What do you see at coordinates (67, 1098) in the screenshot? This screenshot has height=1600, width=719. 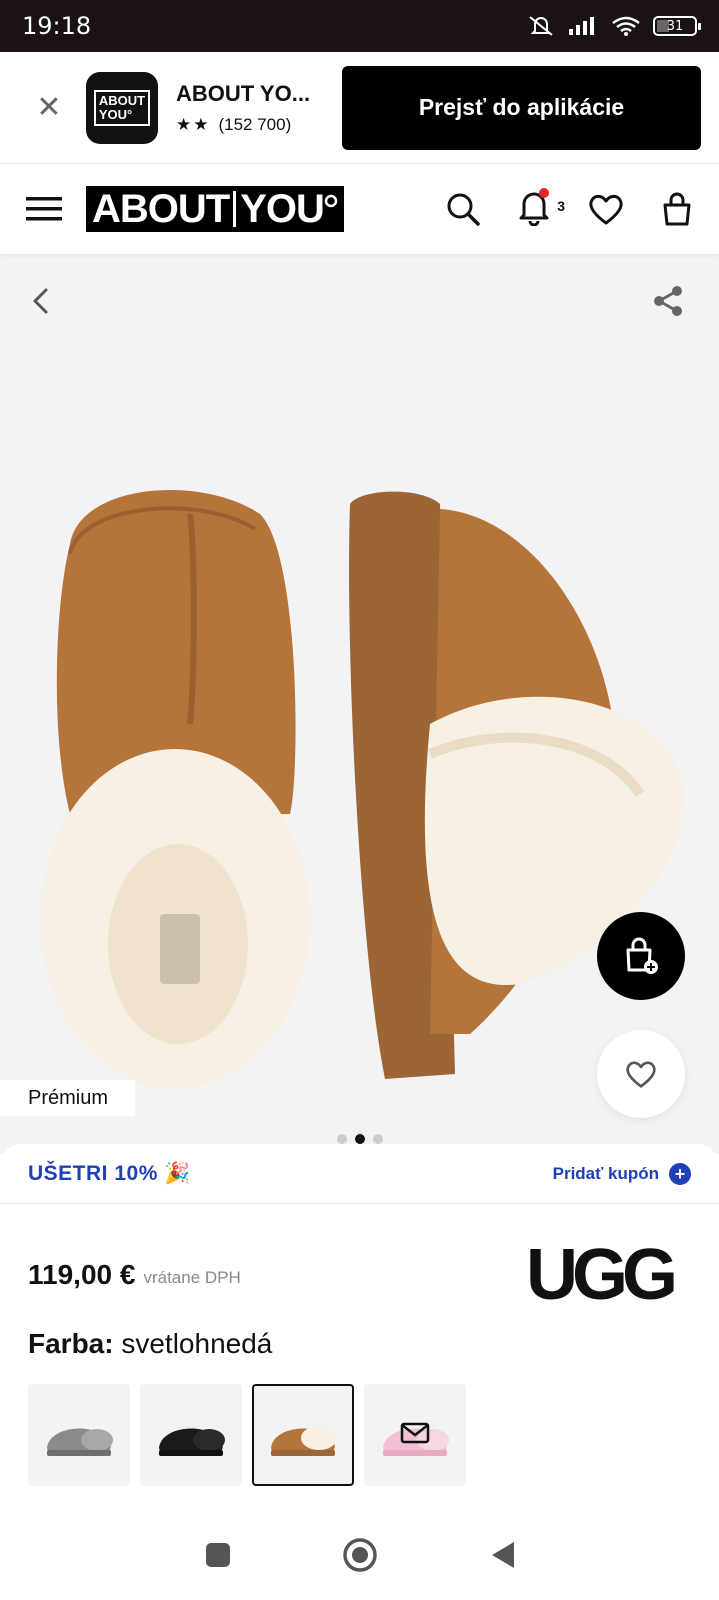 I see `premium-badge: Prémium` at bounding box center [67, 1098].